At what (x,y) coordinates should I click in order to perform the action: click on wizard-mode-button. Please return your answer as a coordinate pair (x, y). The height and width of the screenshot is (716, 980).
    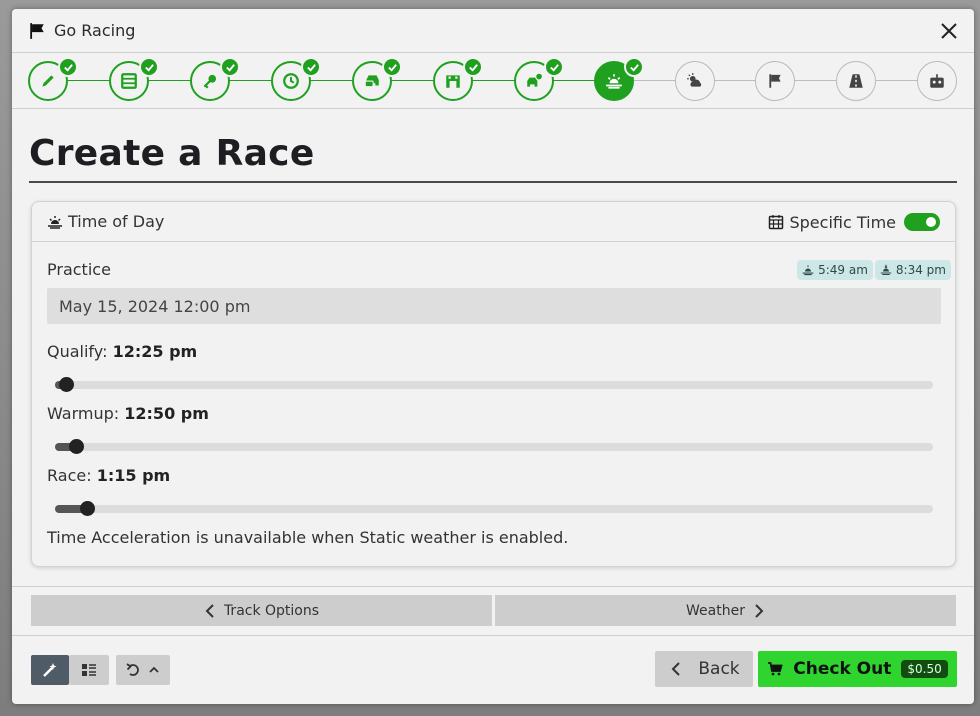
    Looking at the image, I should click on (50, 670).